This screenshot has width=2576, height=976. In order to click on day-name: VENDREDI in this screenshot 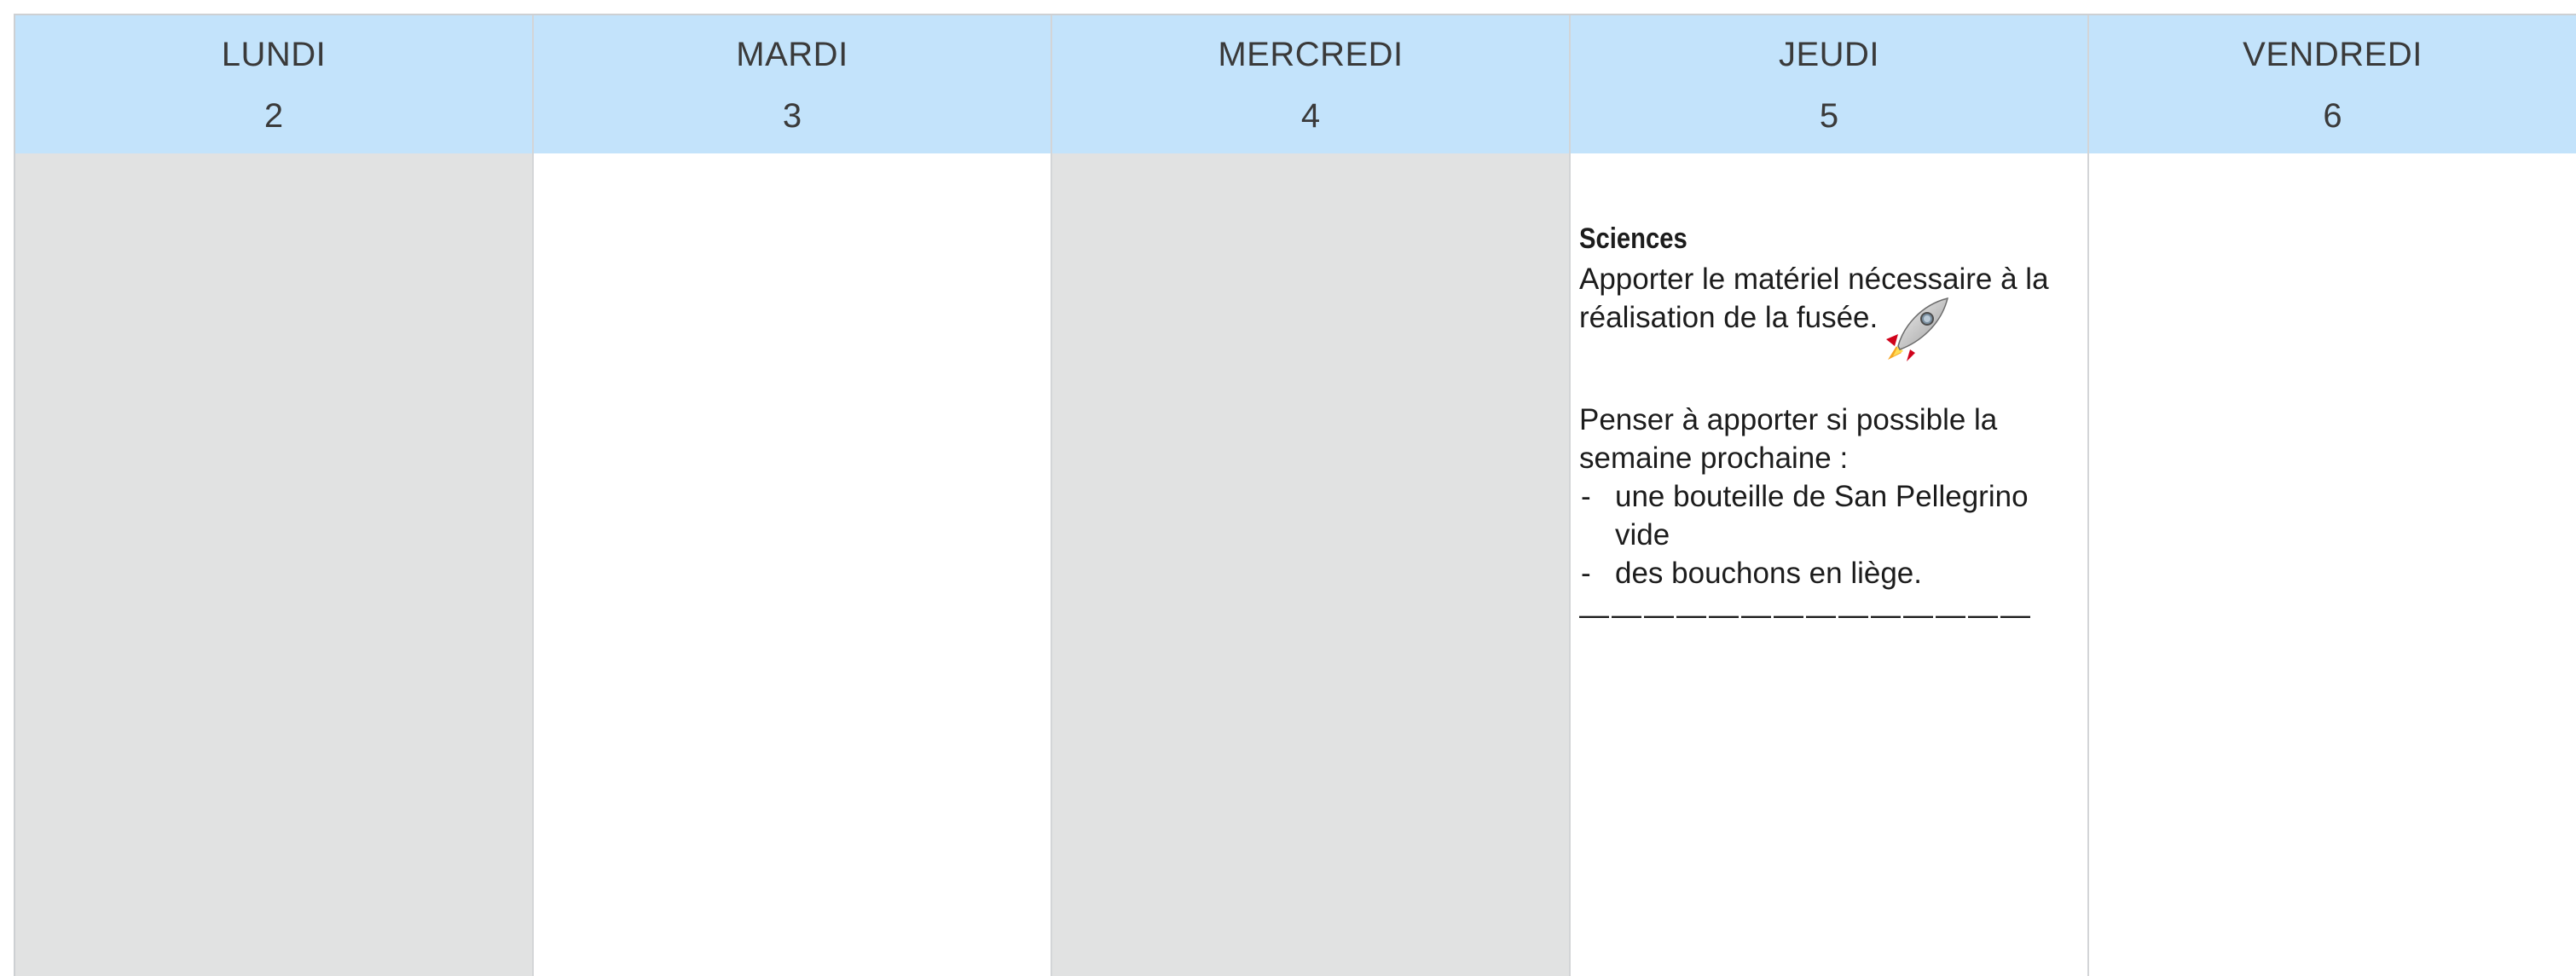, I will do `click(2333, 54)`.